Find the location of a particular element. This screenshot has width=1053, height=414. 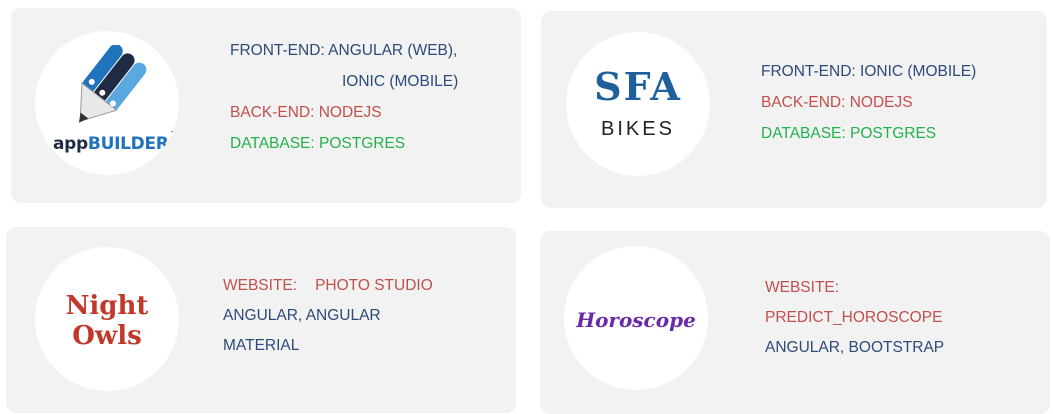

horoscope-wordmark: Horoscope is located at coordinates (636, 320).